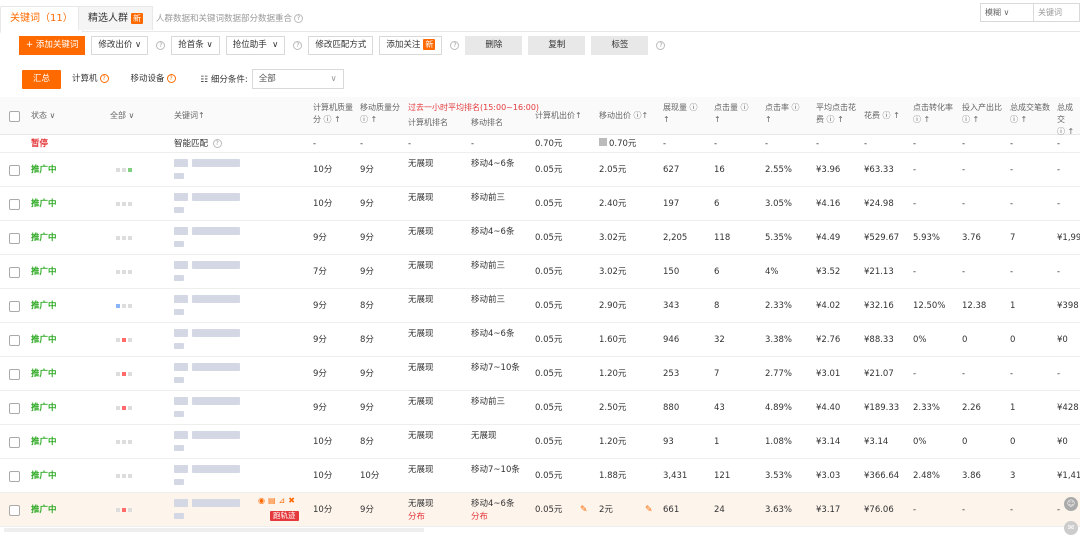  I want to click on tab-crowd: 精选人群新, so click(115, 18).